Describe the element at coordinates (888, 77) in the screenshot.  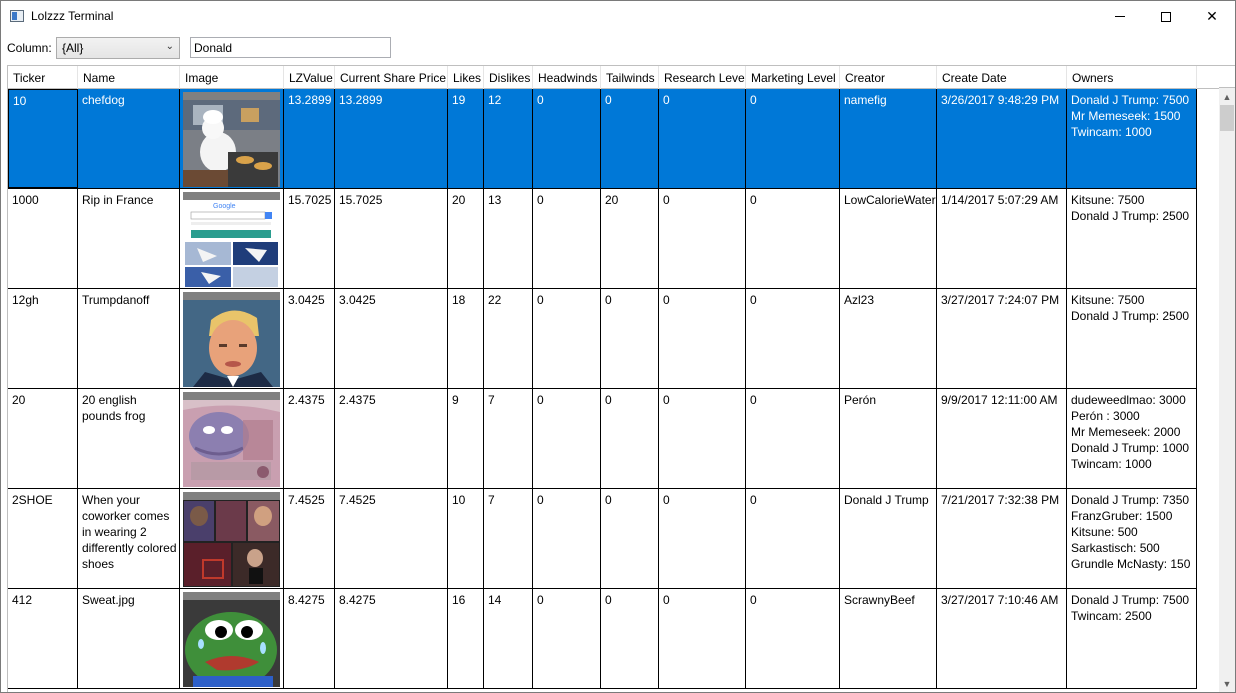
I see `column-header-creator: Creator` at that location.